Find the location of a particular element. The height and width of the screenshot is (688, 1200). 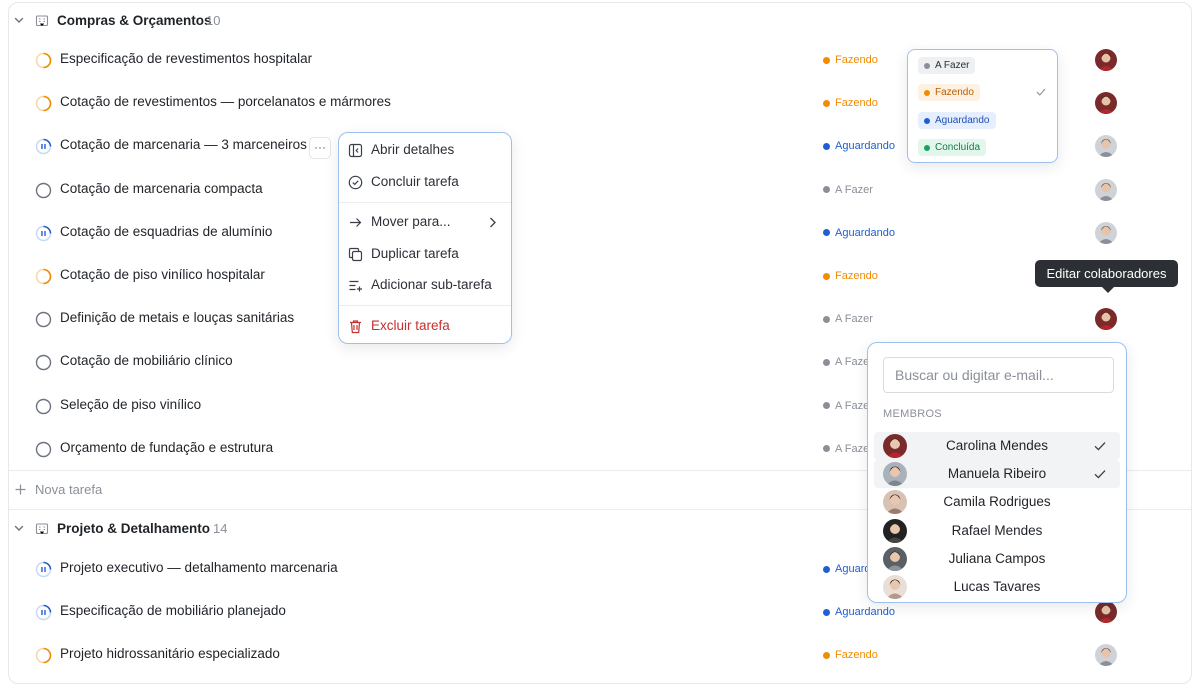

task-title: Cotação de mobiliário clínico is located at coordinates (146, 360).